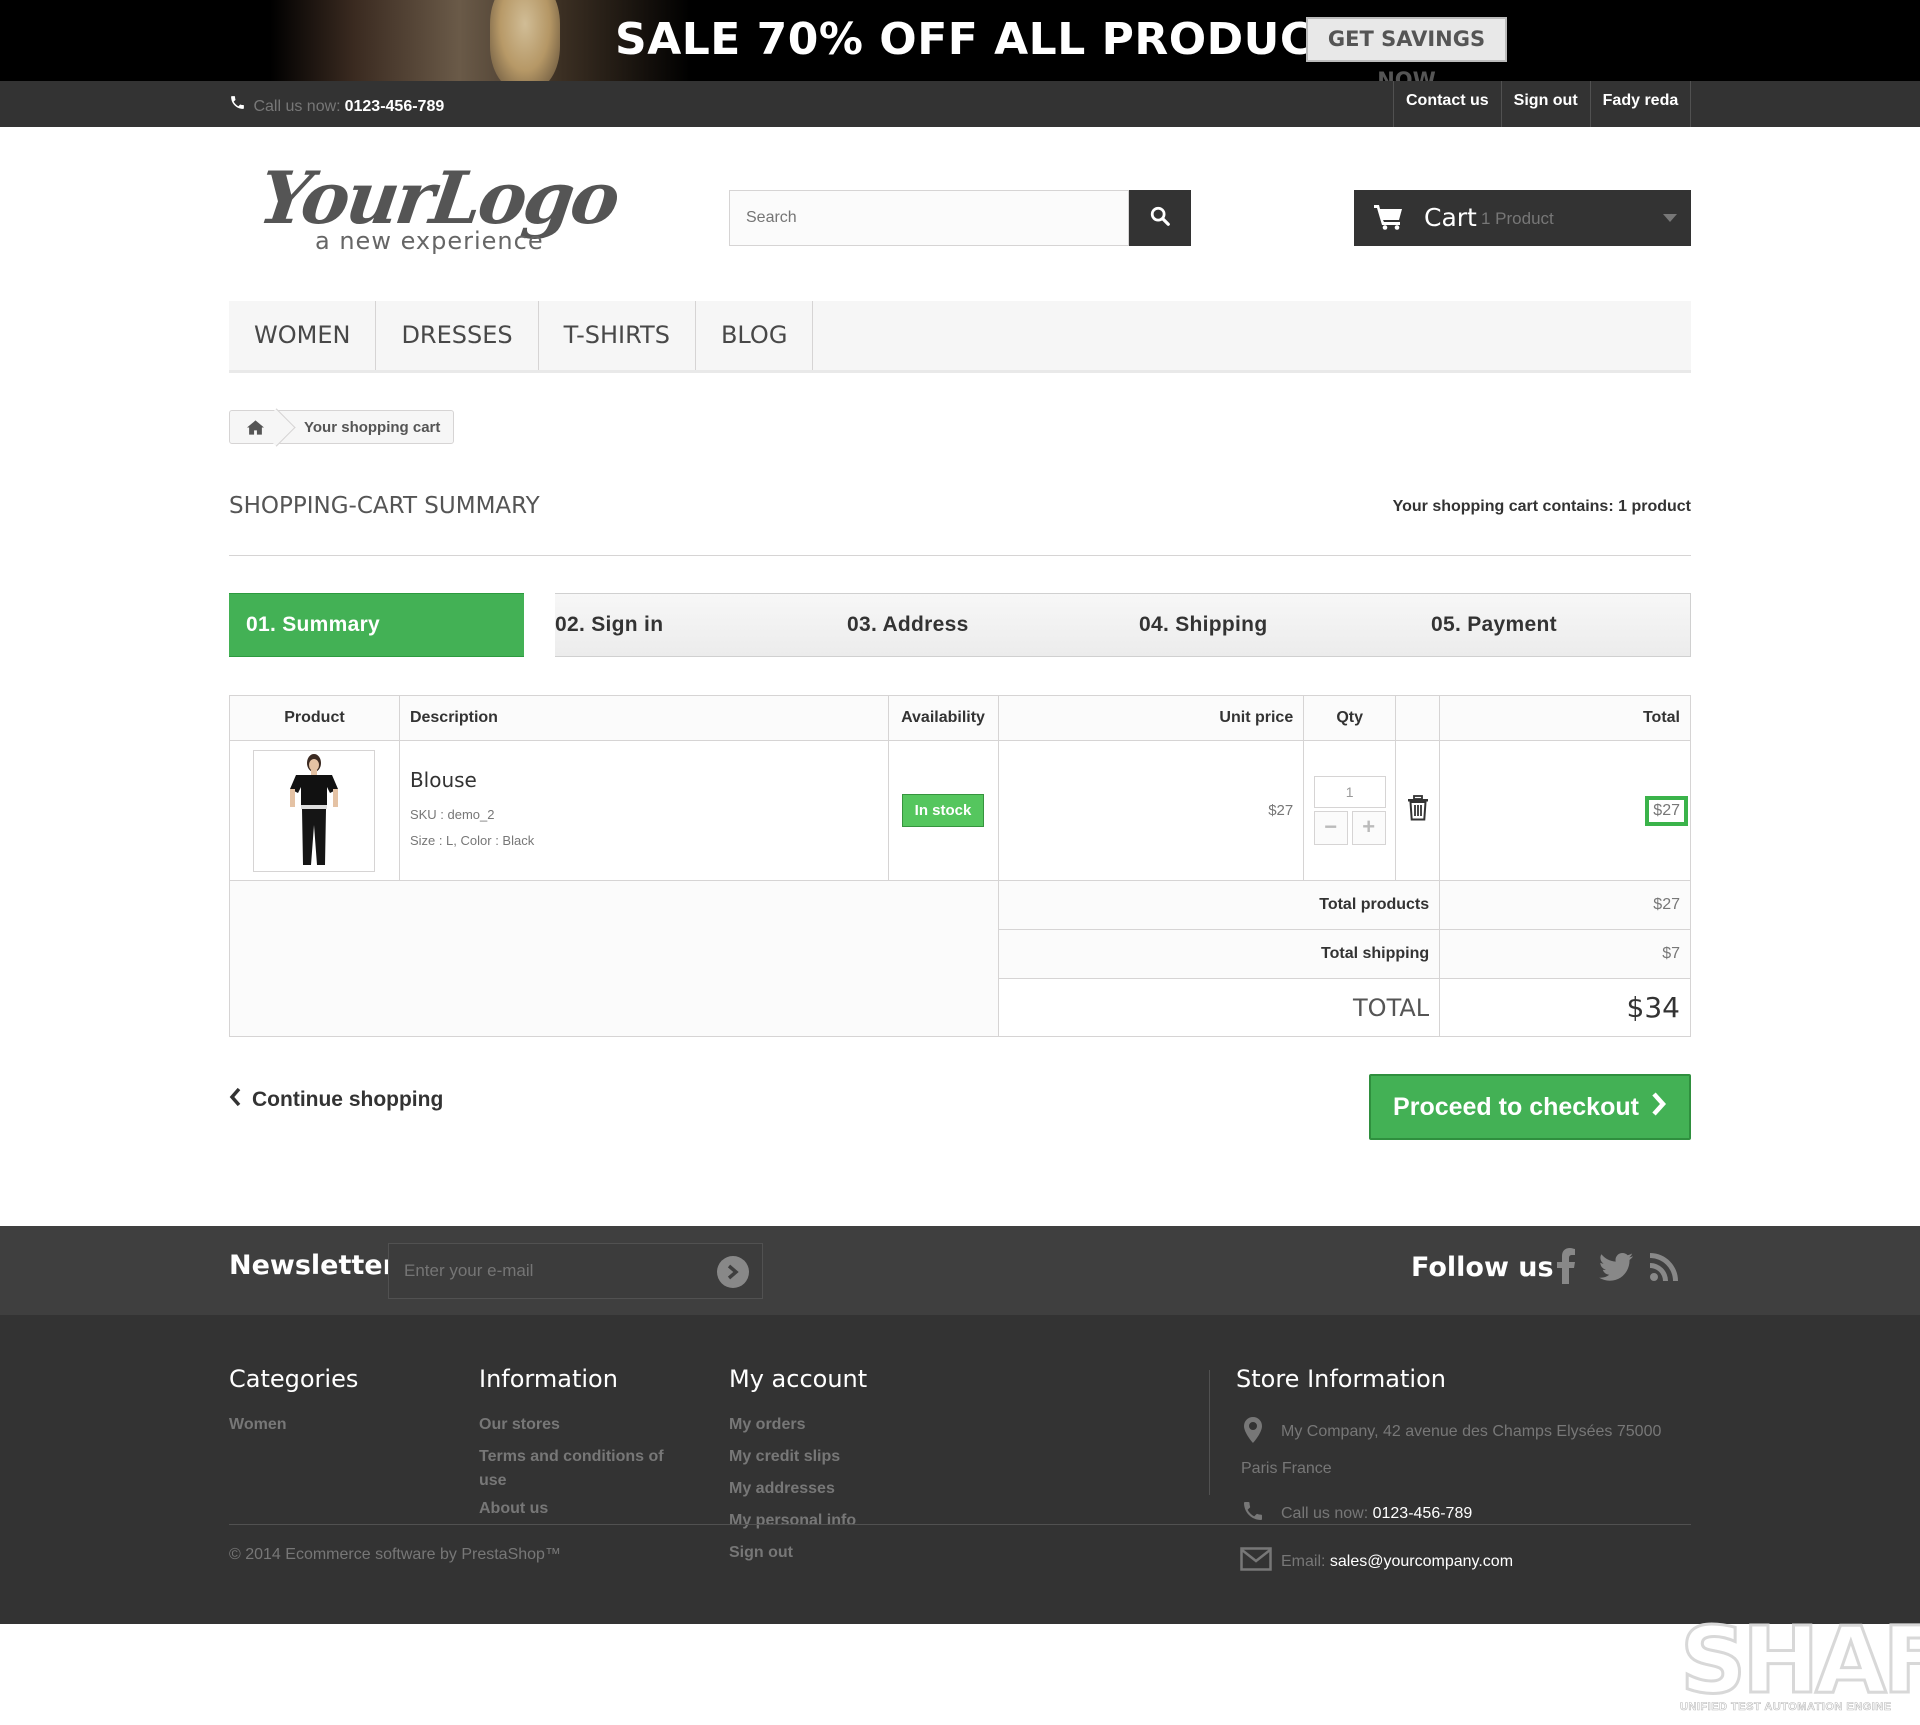 The image size is (1920, 1725). Describe the element at coordinates (1561, 625) in the screenshot. I see `step-payment: 05. Payment` at that location.